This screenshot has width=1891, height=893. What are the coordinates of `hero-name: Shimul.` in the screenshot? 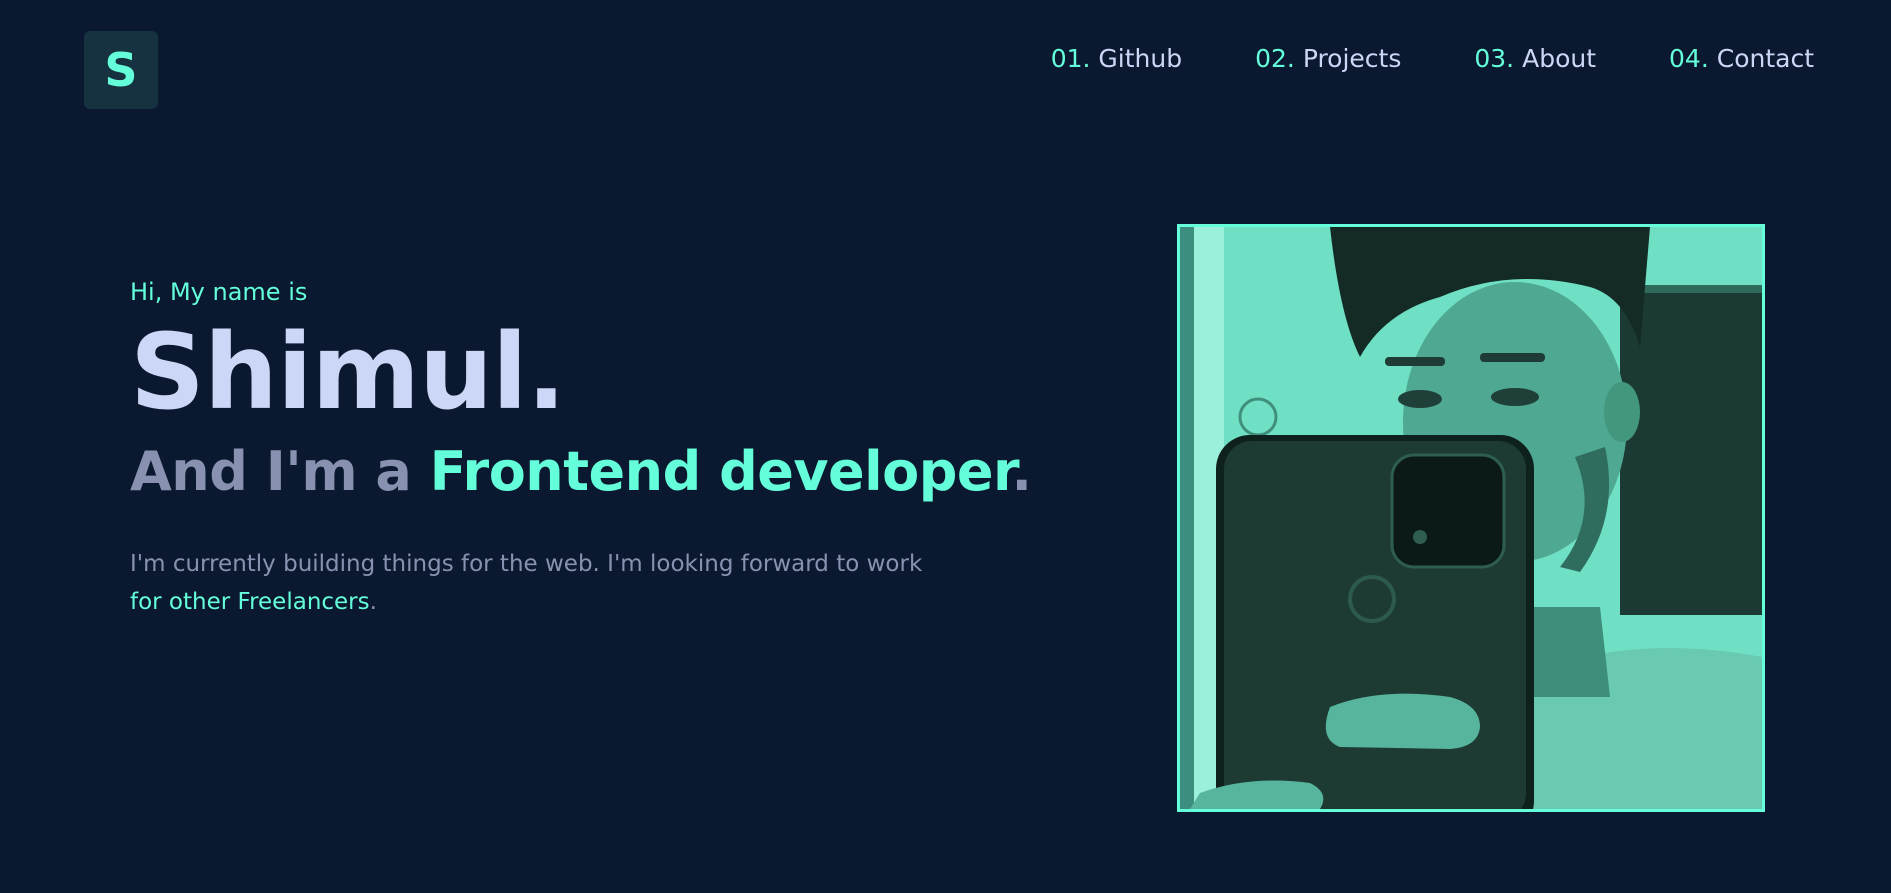 It's located at (348, 372).